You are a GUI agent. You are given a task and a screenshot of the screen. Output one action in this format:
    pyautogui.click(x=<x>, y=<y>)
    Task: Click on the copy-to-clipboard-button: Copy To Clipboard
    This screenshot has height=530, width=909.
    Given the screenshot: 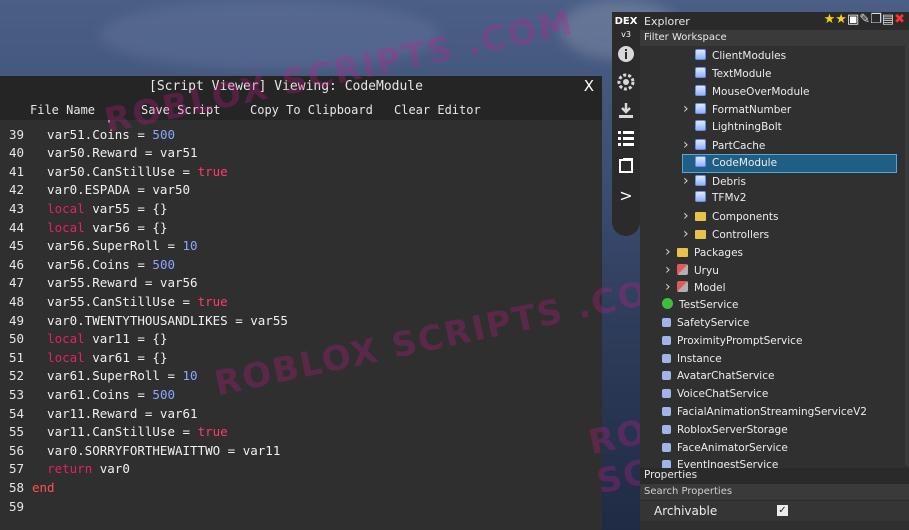 What is the action you would take?
    pyautogui.click(x=311, y=110)
    